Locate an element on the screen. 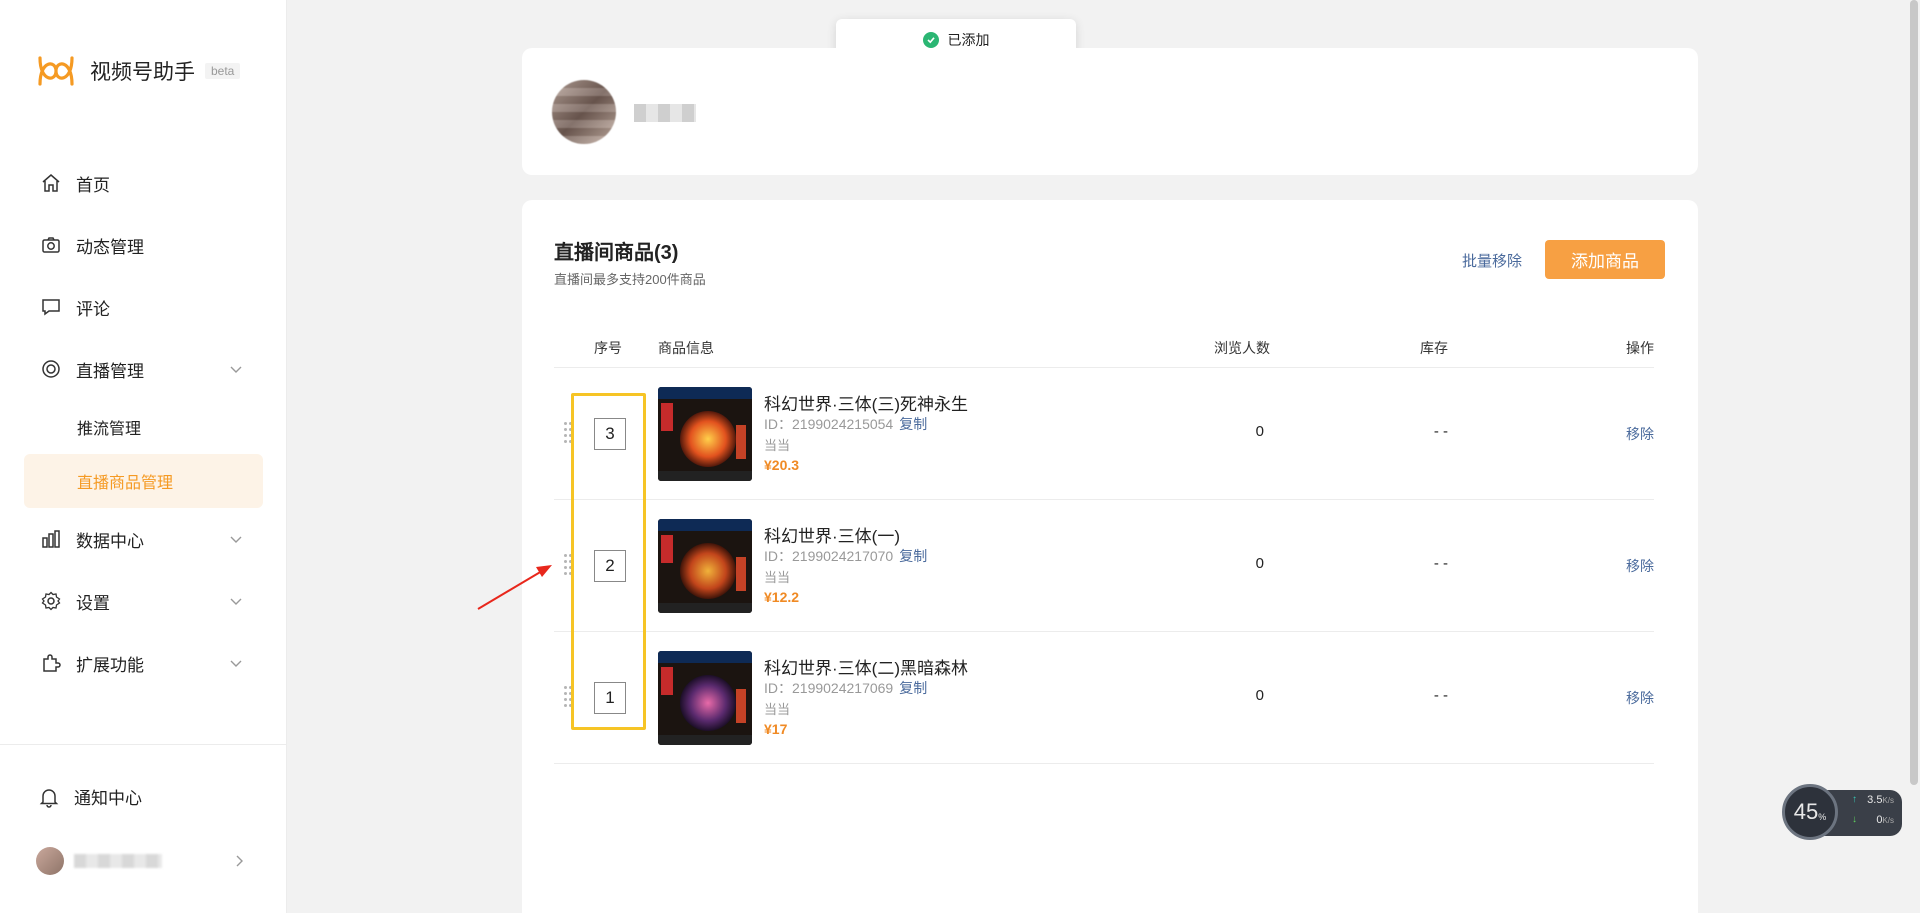 This screenshot has width=1920, height=913. main-nav: 首页 动态管理 评论 直播管理 推流管理 直播商品管理 数据中心 设置 扩展功能 is located at coordinates (143, 423).